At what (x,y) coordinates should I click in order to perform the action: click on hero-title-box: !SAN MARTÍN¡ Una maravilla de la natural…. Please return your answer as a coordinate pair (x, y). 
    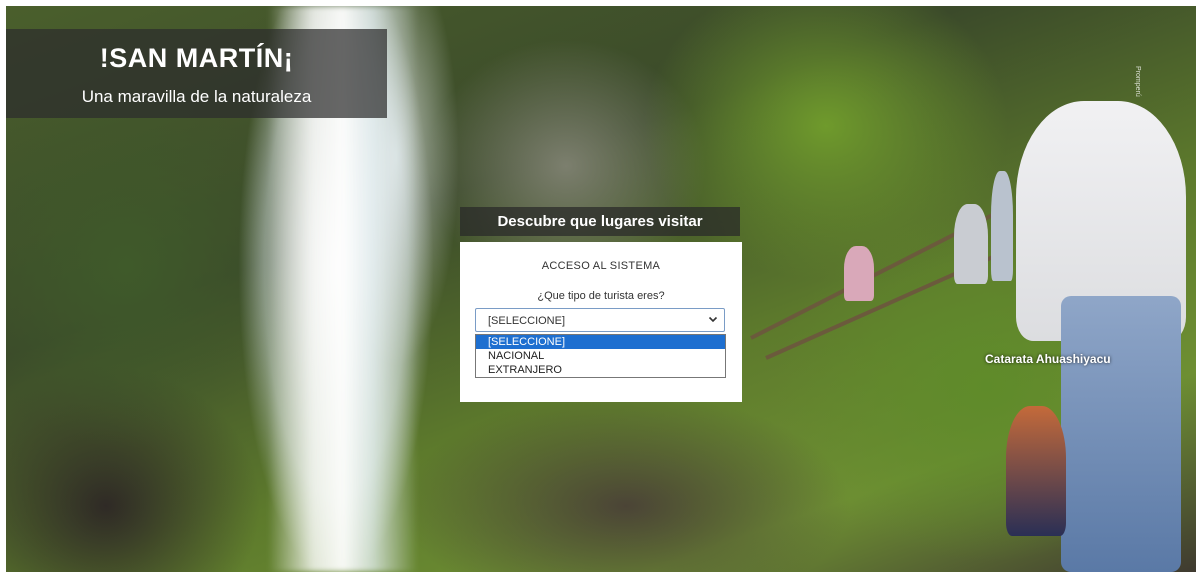
    Looking at the image, I should click on (196, 73).